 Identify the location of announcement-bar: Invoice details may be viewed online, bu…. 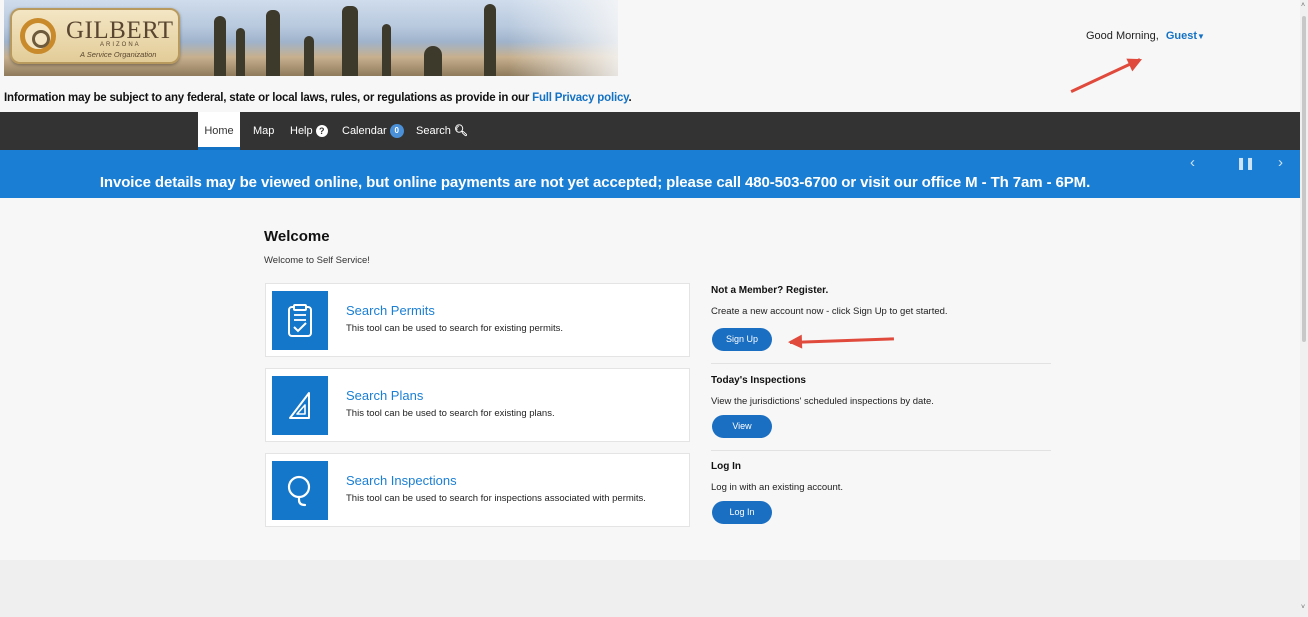
(650, 174).